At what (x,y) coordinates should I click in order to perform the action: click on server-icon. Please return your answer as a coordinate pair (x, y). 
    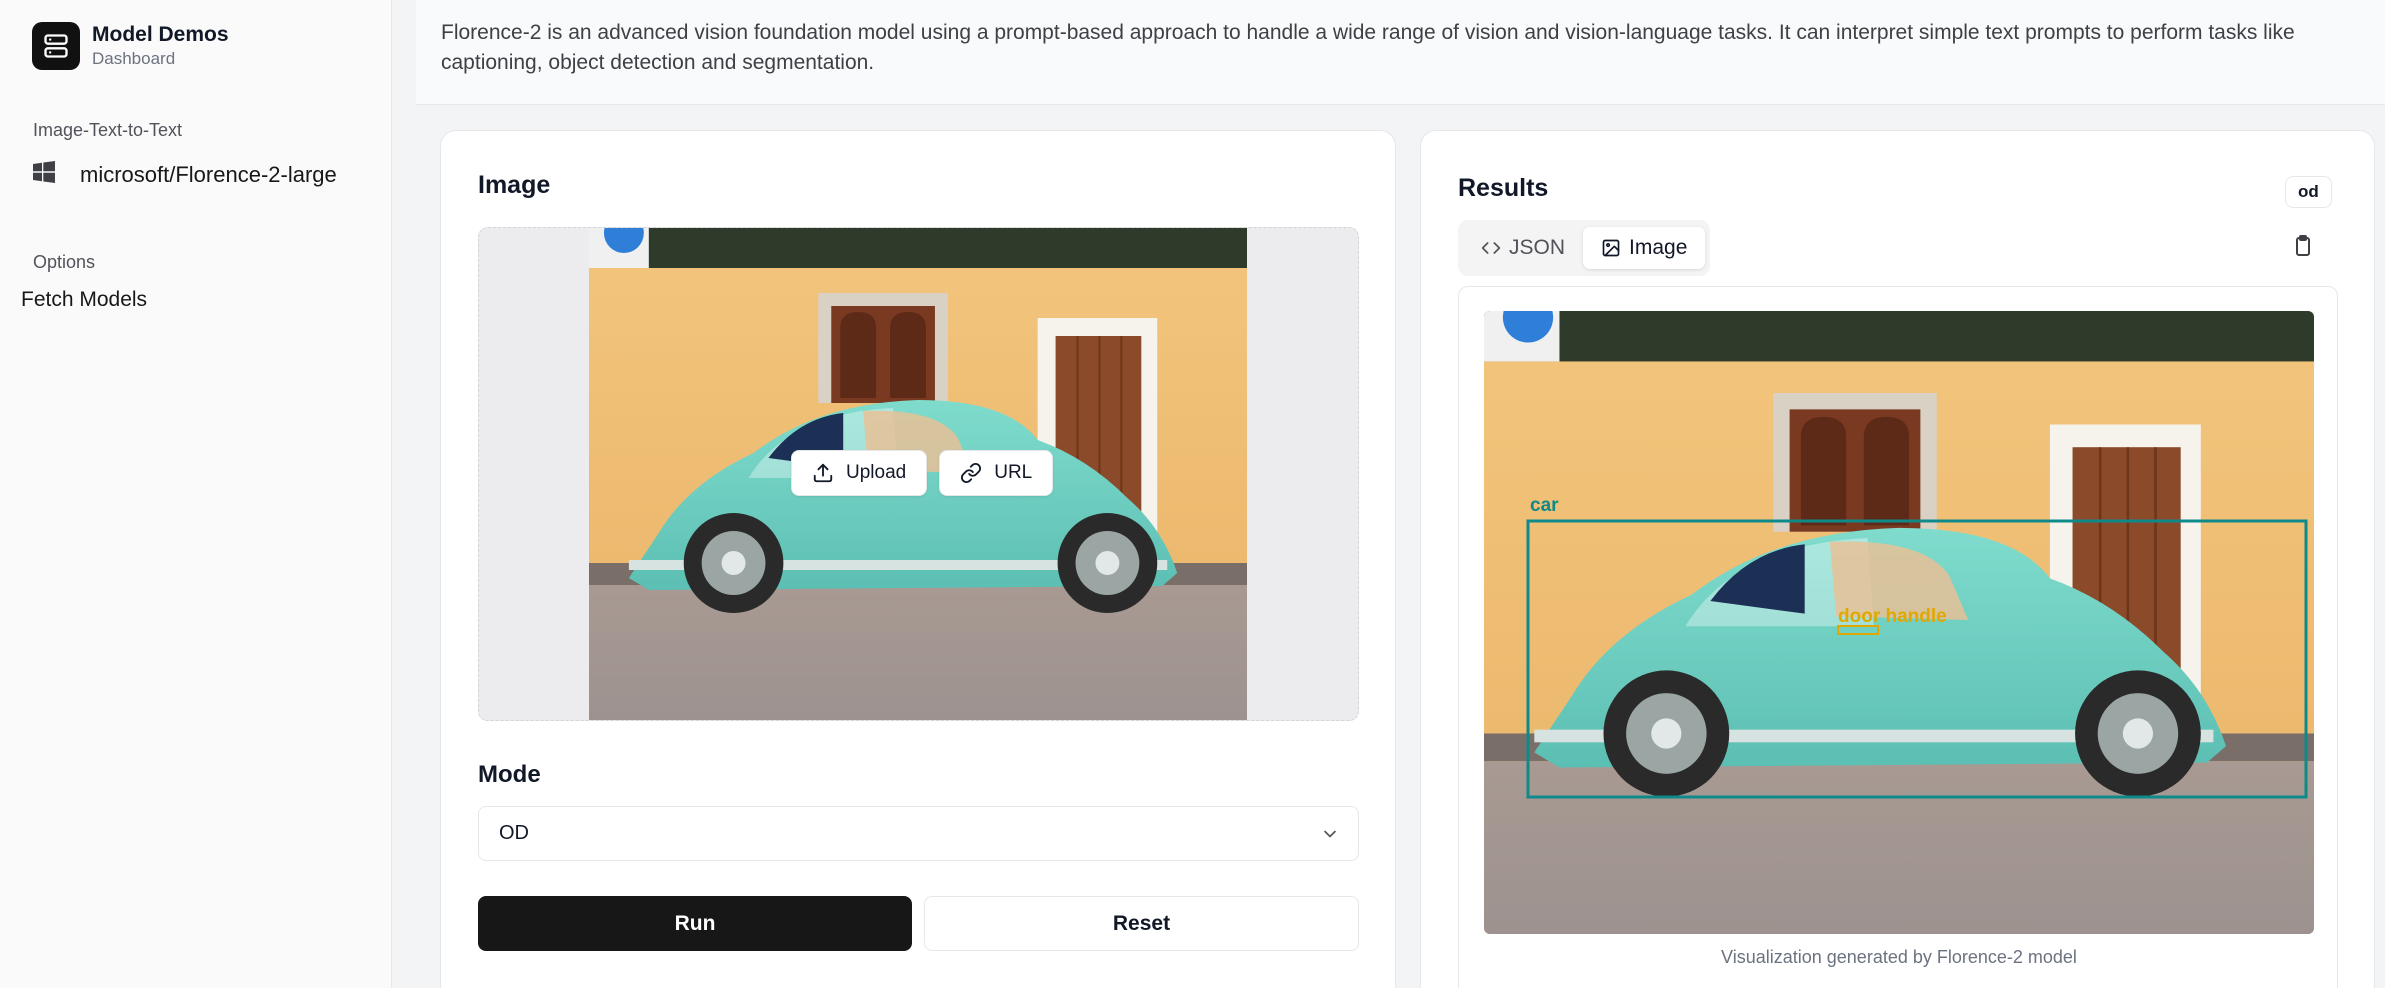
    Looking at the image, I should click on (56, 46).